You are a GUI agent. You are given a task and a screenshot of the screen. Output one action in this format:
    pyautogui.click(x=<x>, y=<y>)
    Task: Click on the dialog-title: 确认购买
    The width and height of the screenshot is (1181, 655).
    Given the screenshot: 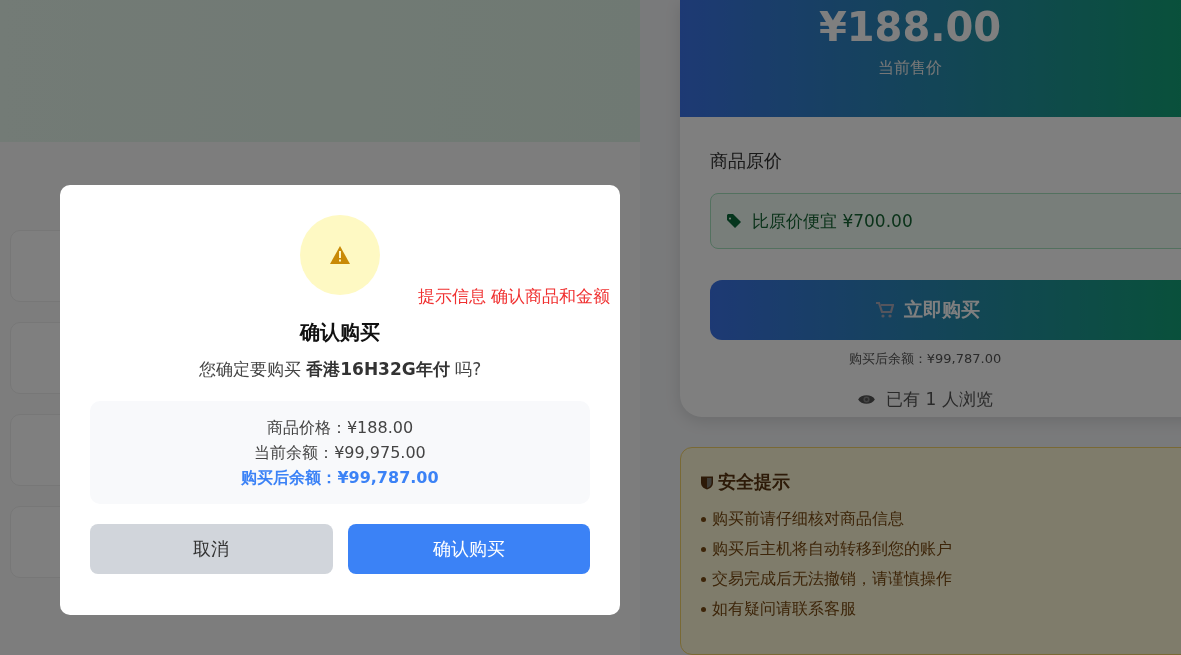 What is the action you would take?
    pyautogui.click(x=340, y=332)
    